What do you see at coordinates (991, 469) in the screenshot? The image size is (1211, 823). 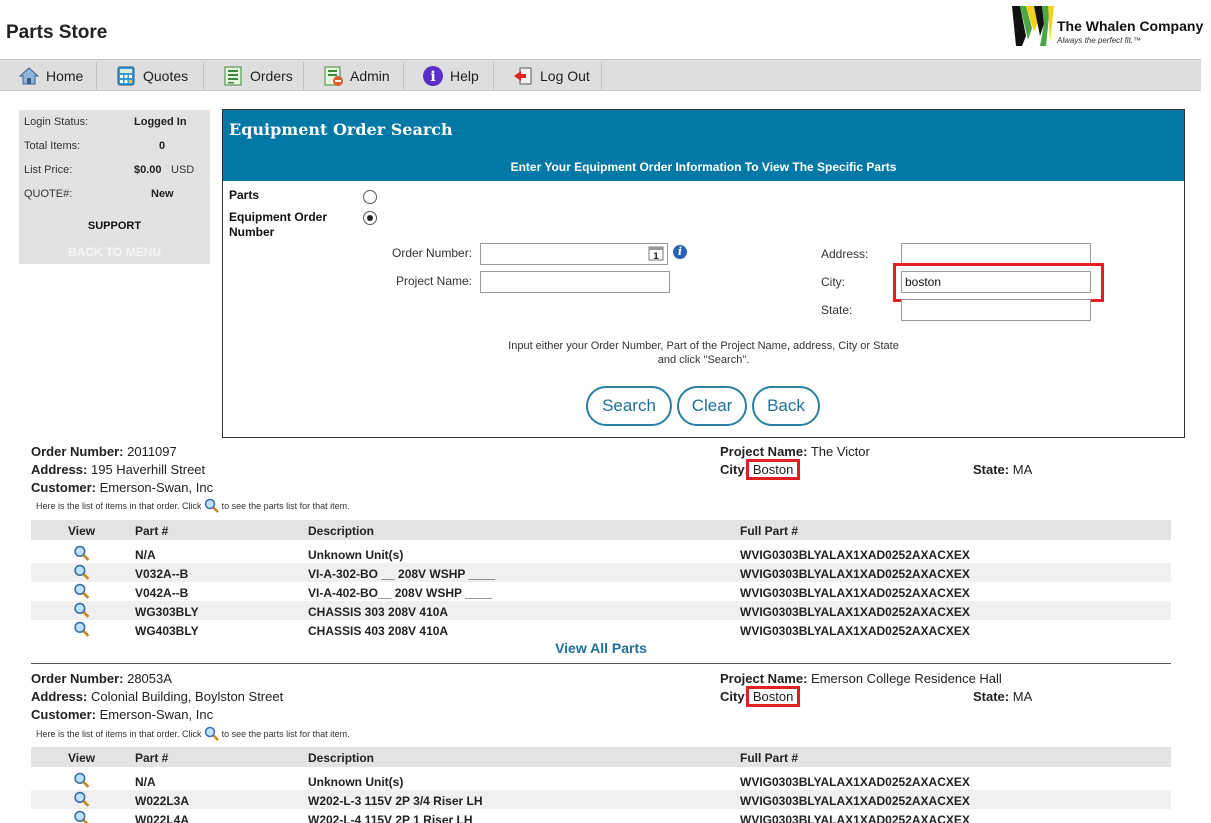 I see `order-state-key: State:` at bounding box center [991, 469].